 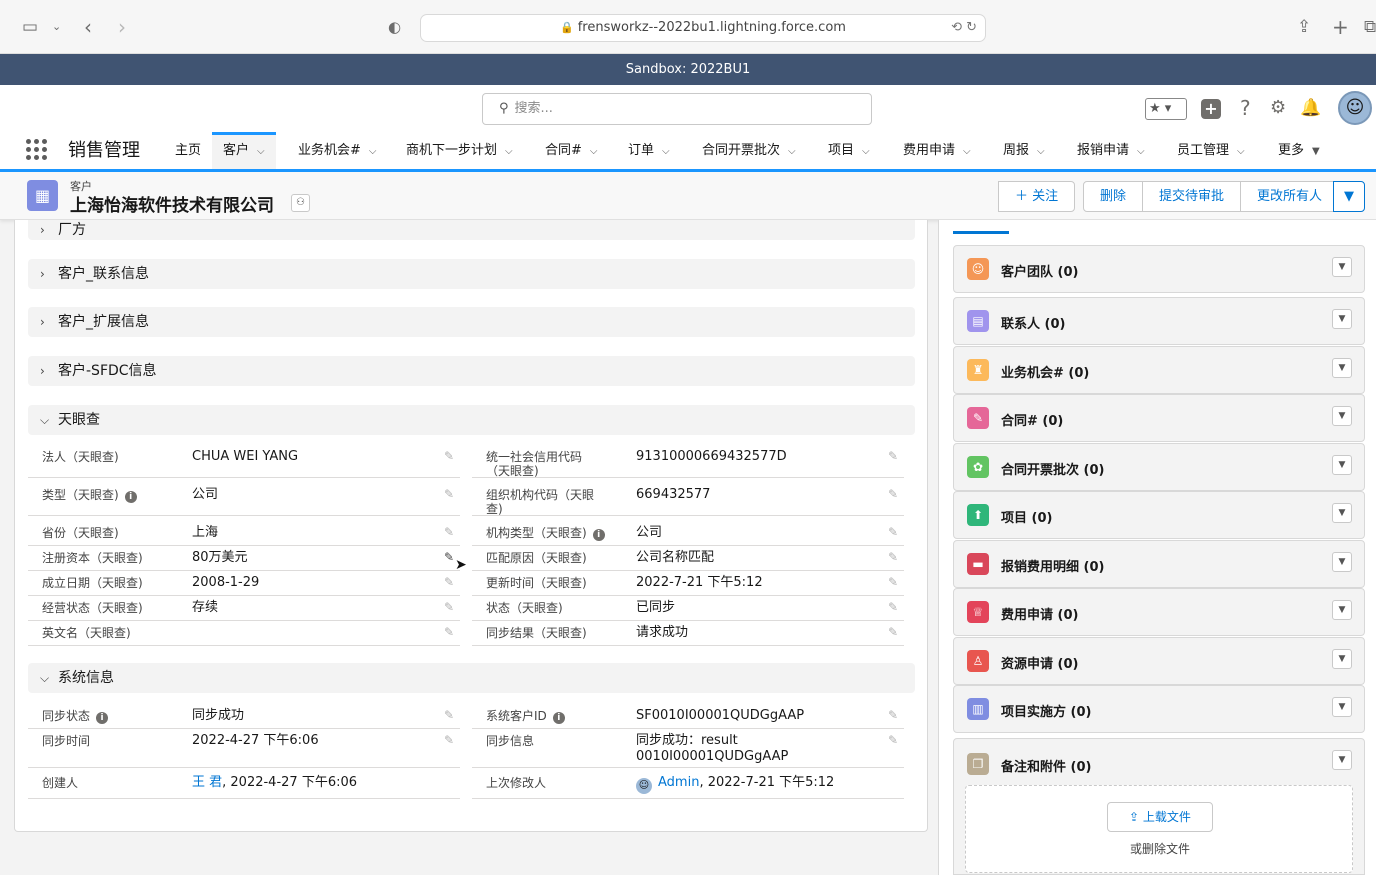 What do you see at coordinates (1299, 150) in the screenshot?
I see `nav-item-more: 更多 ▼` at bounding box center [1299, 150].